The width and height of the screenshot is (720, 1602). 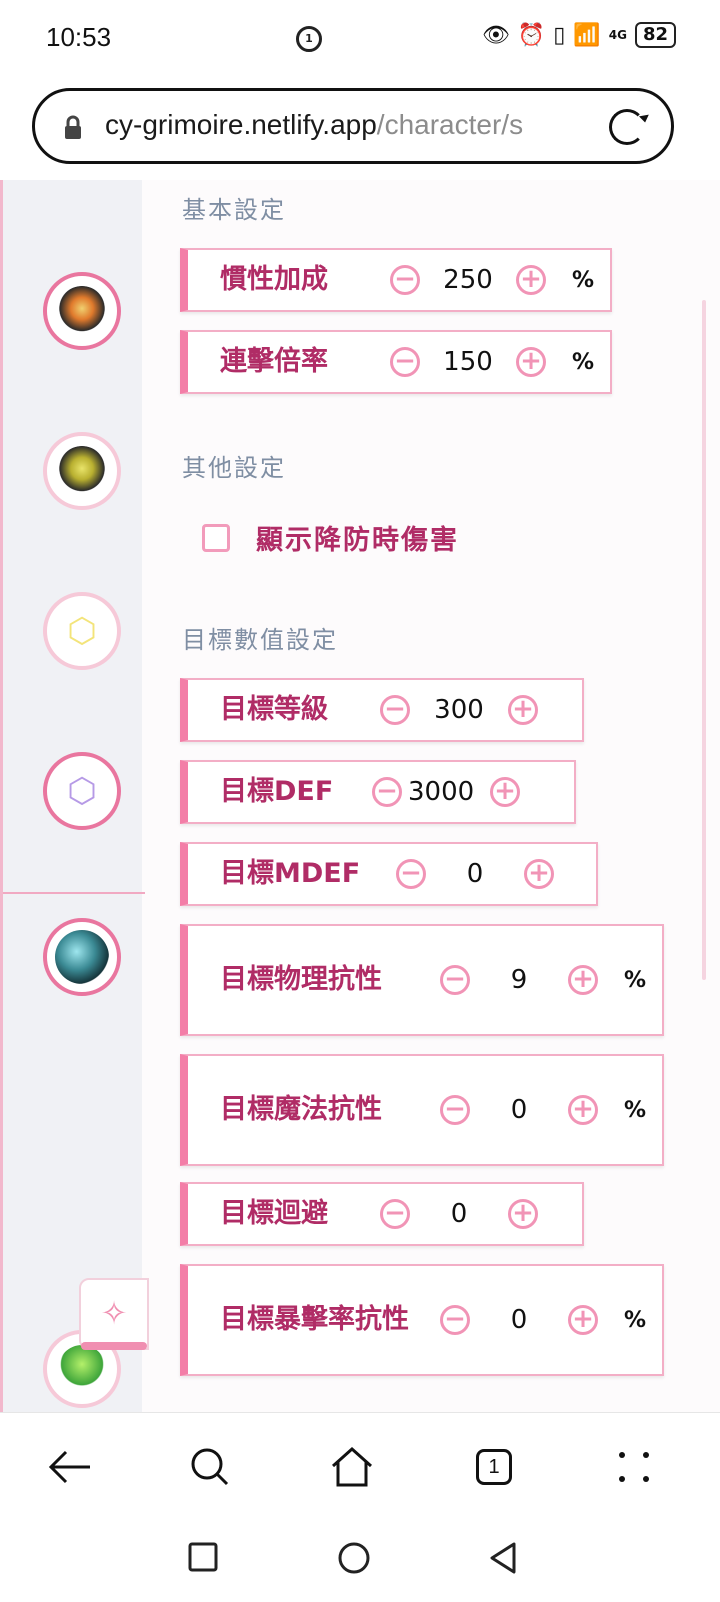 What do you see at coordinates (559, 35) in the screenshot?
I see `vibrate-icon: ▯` at bounding box center [559, 35].